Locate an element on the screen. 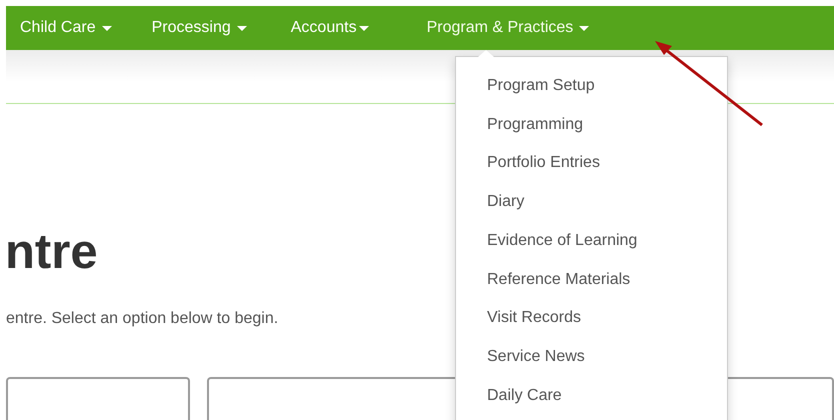 The height and width of the screenshot is (420, 834). page-heading: ntre is located at coordinates (51, 252).